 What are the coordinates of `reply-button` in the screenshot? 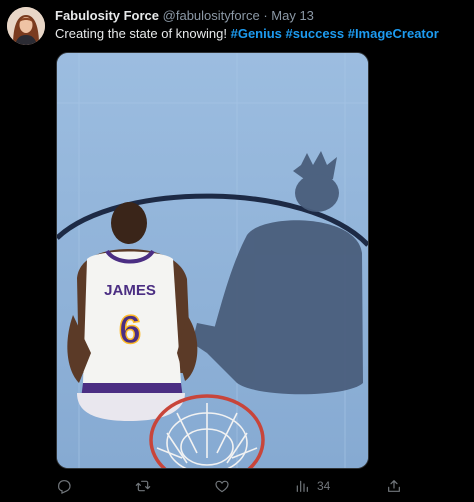 It's located at (64, 486).